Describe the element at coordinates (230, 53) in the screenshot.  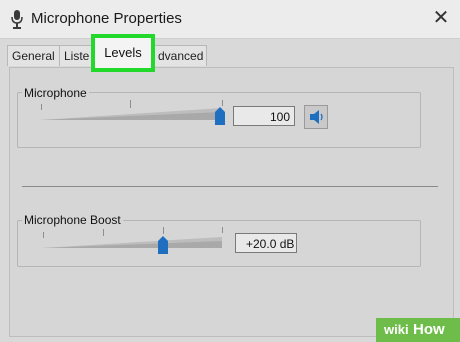
I see `tab-strip: General Liste dvanced` at that location.